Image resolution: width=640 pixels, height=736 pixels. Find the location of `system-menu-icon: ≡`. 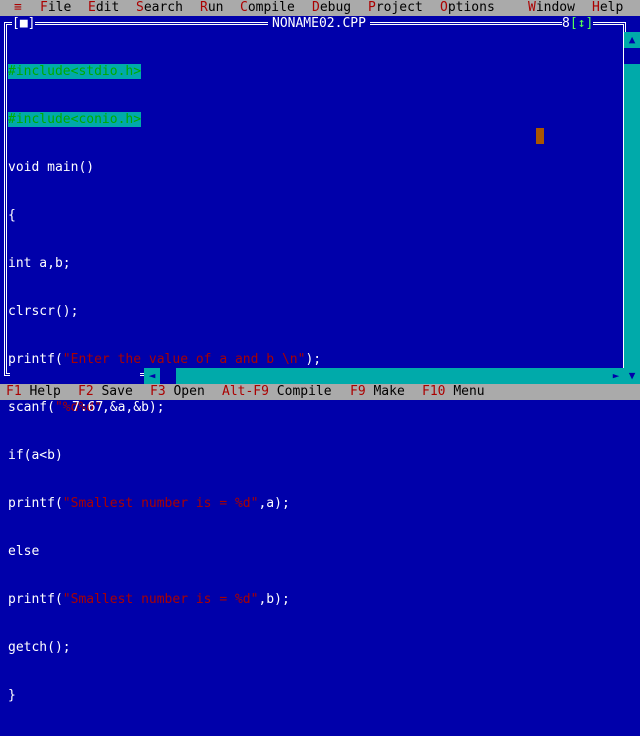

system-menu-icon: ≡ is located at coordinates (18, 8).